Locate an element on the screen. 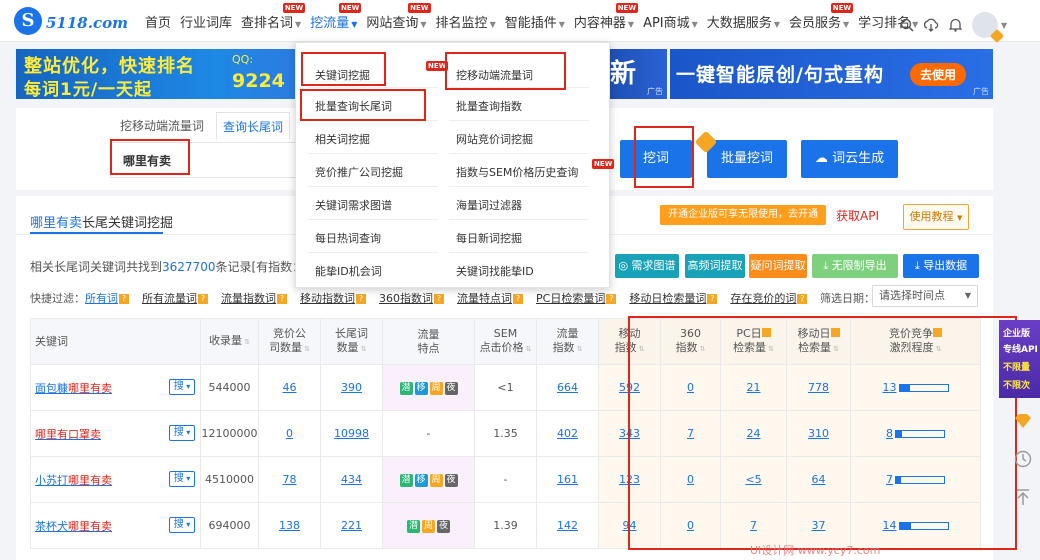  menu-item-right-6: 关键词找能挚ID is located at coordinates (495, 271).